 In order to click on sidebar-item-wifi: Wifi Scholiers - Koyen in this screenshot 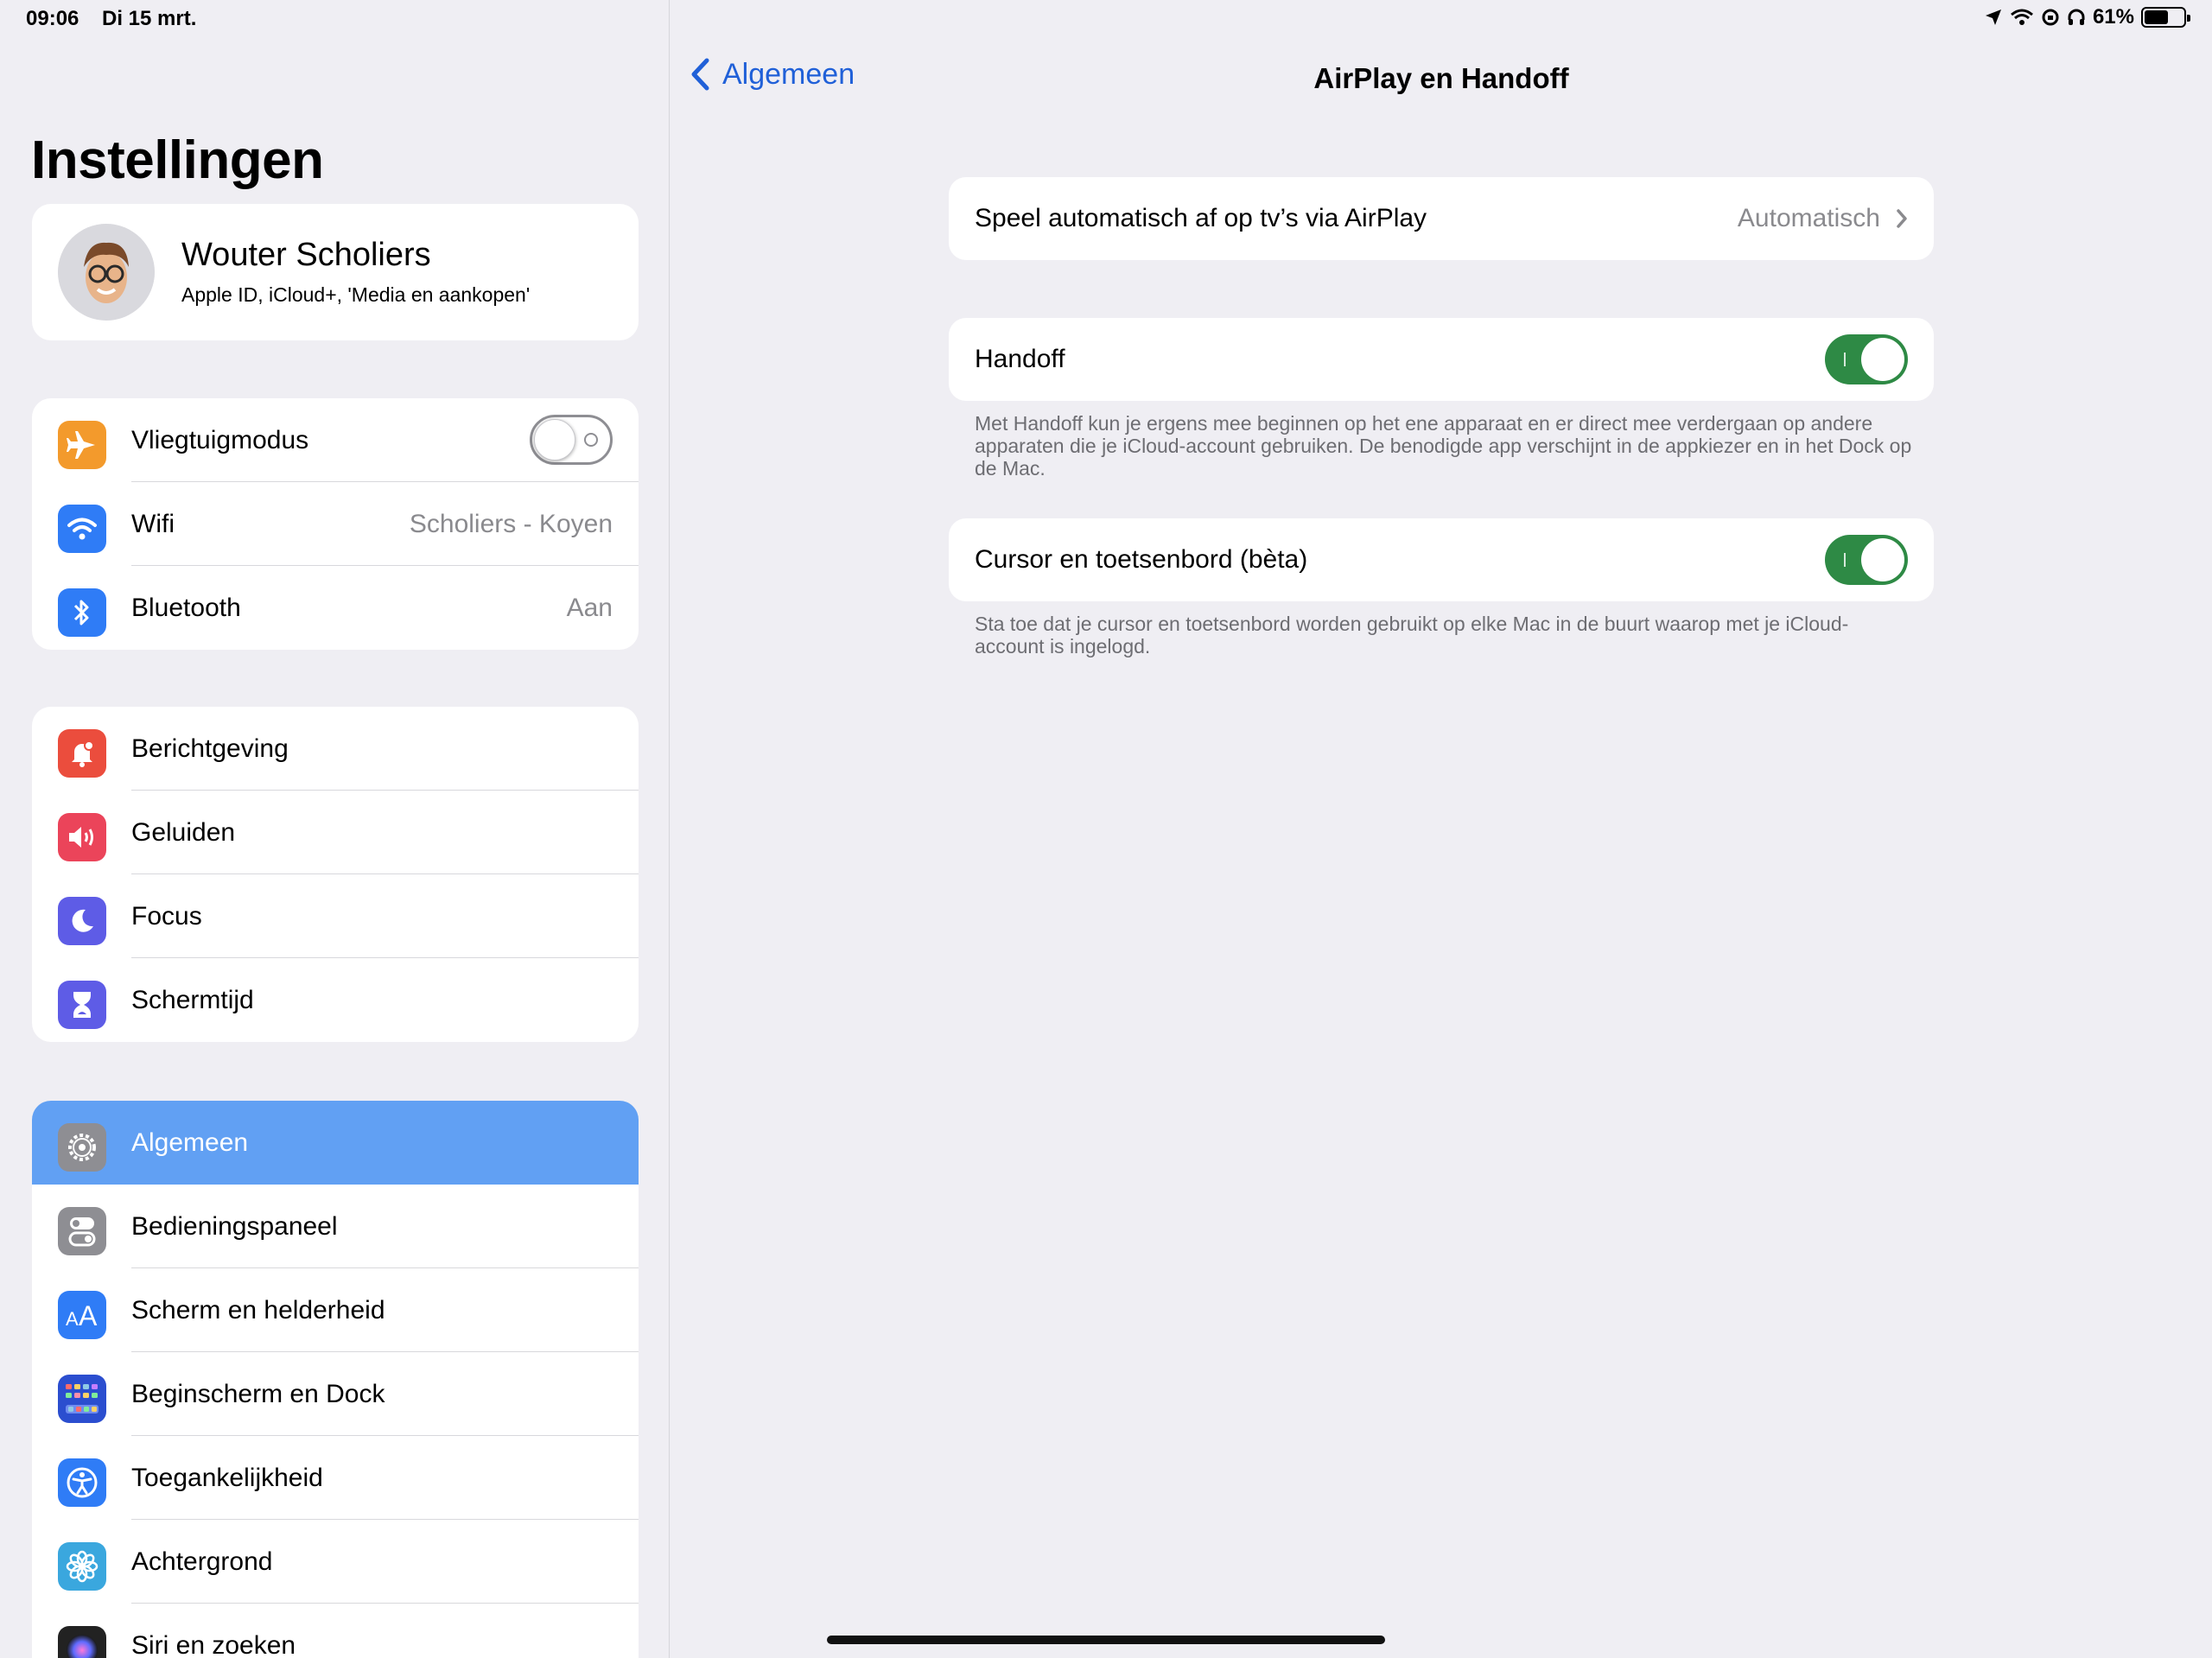, I will do `click(335, 524)`.